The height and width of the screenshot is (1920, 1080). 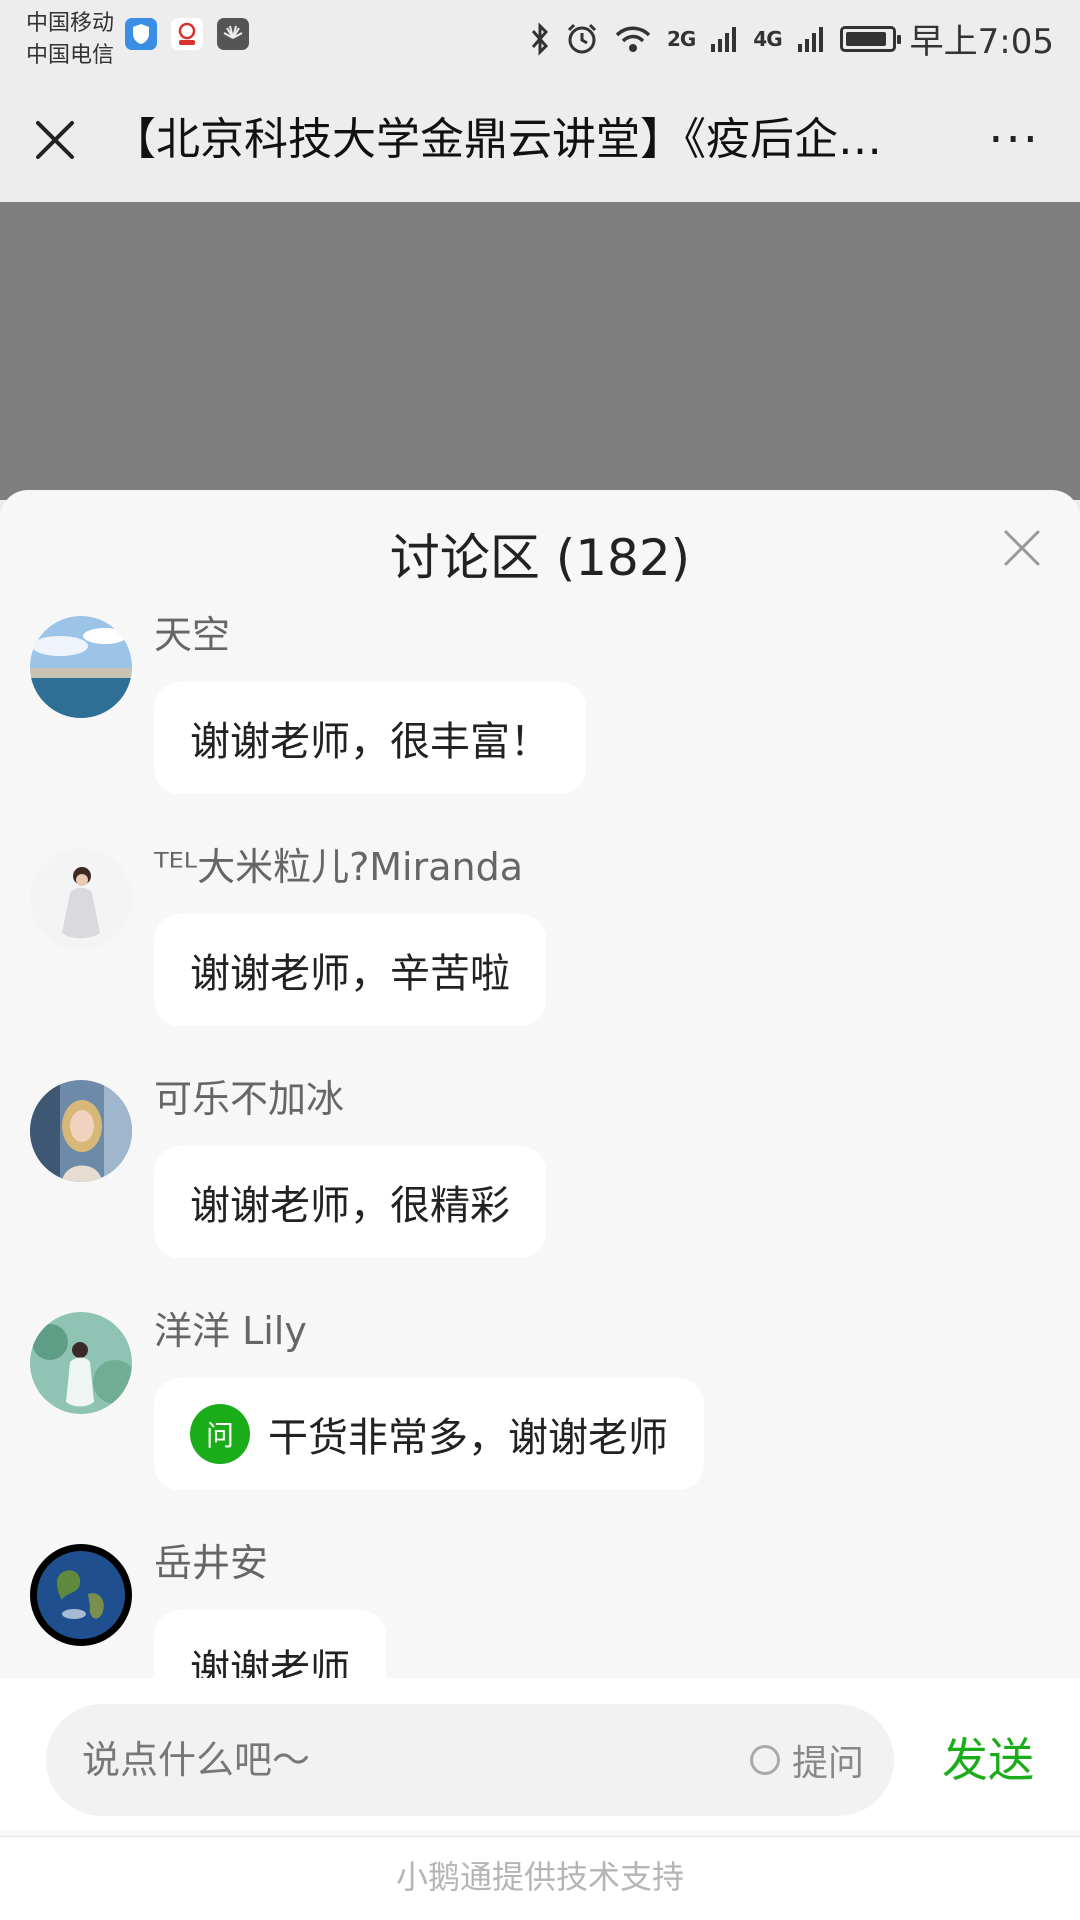 What do you see at coordinates (1014, 140) in the screenshot?
I see `more-menu-button: ···` at bounding box center [1014, 140].